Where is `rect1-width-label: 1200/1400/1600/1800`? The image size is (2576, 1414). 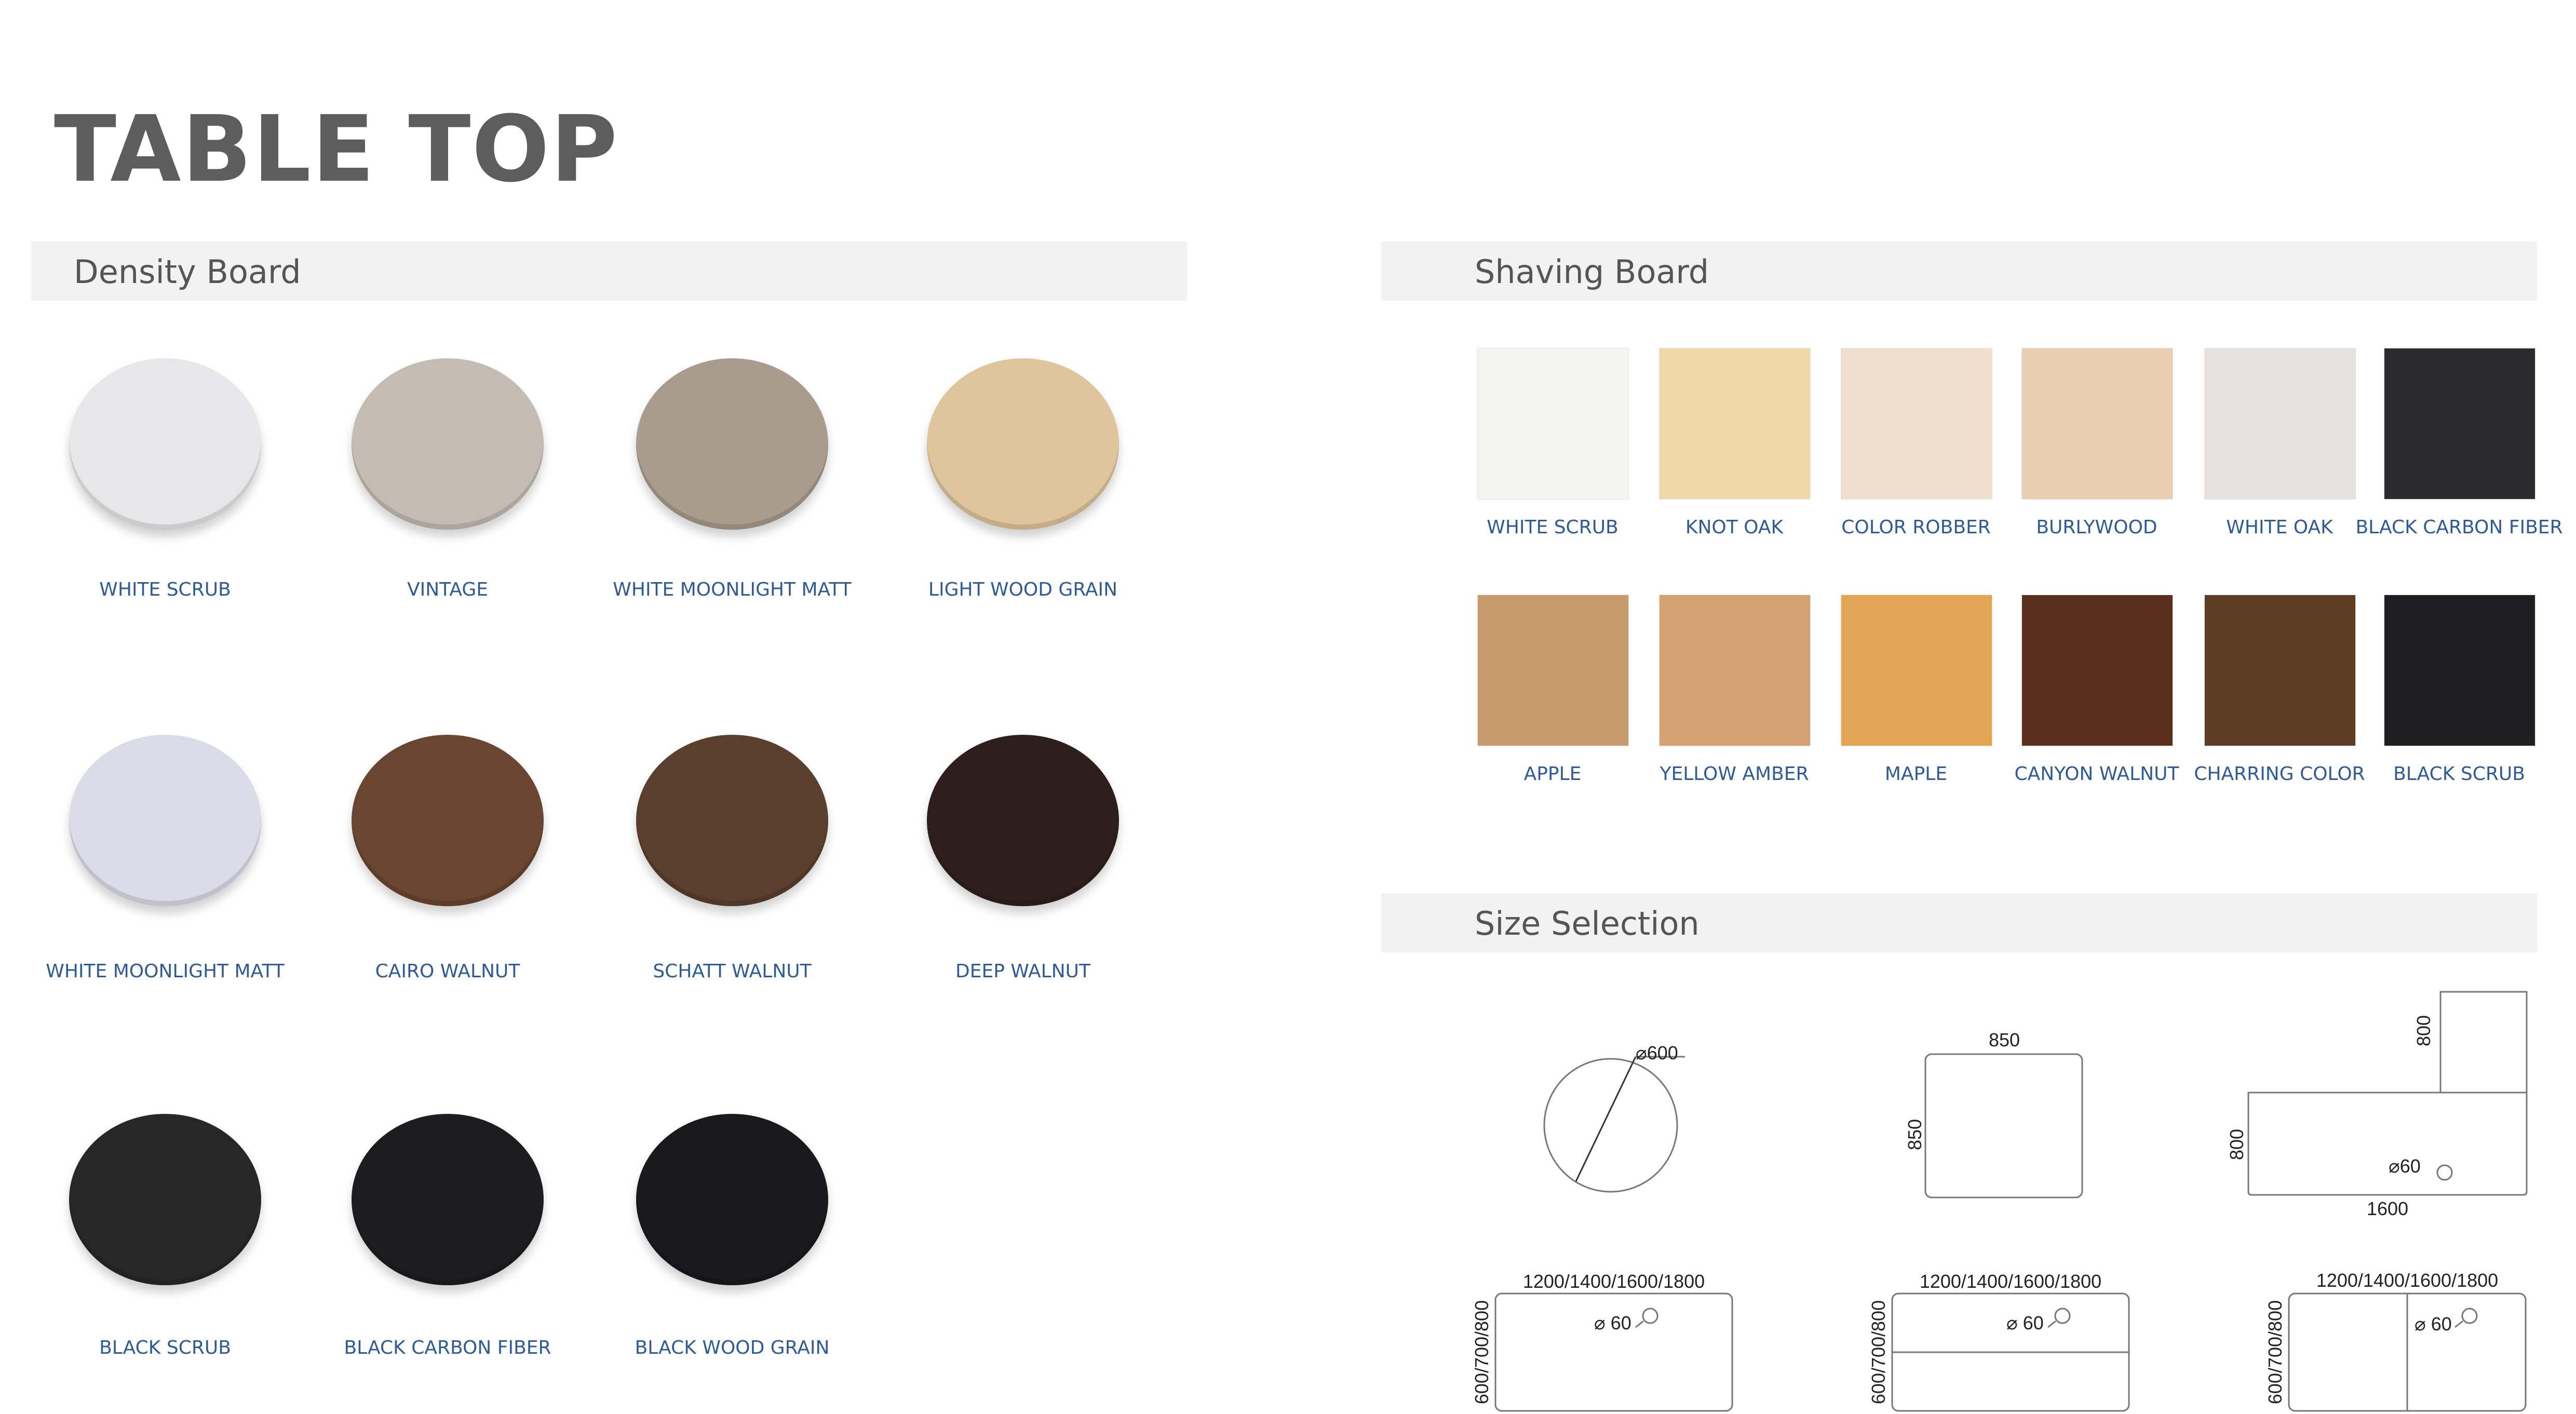 rect1-width-label: 1200/1400/1600/1800 is located at coordinates (1614, 1281).